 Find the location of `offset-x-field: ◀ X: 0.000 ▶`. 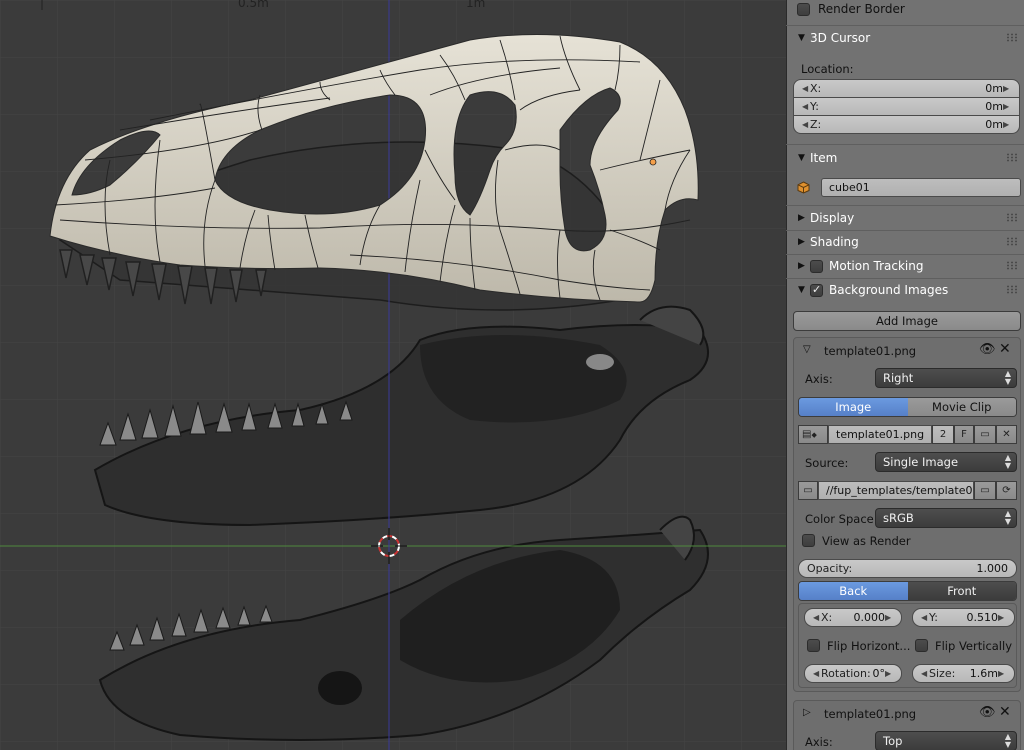

offset-x-field: ◀ X: 0.000 ▶ is located at coordinates (853, 617).